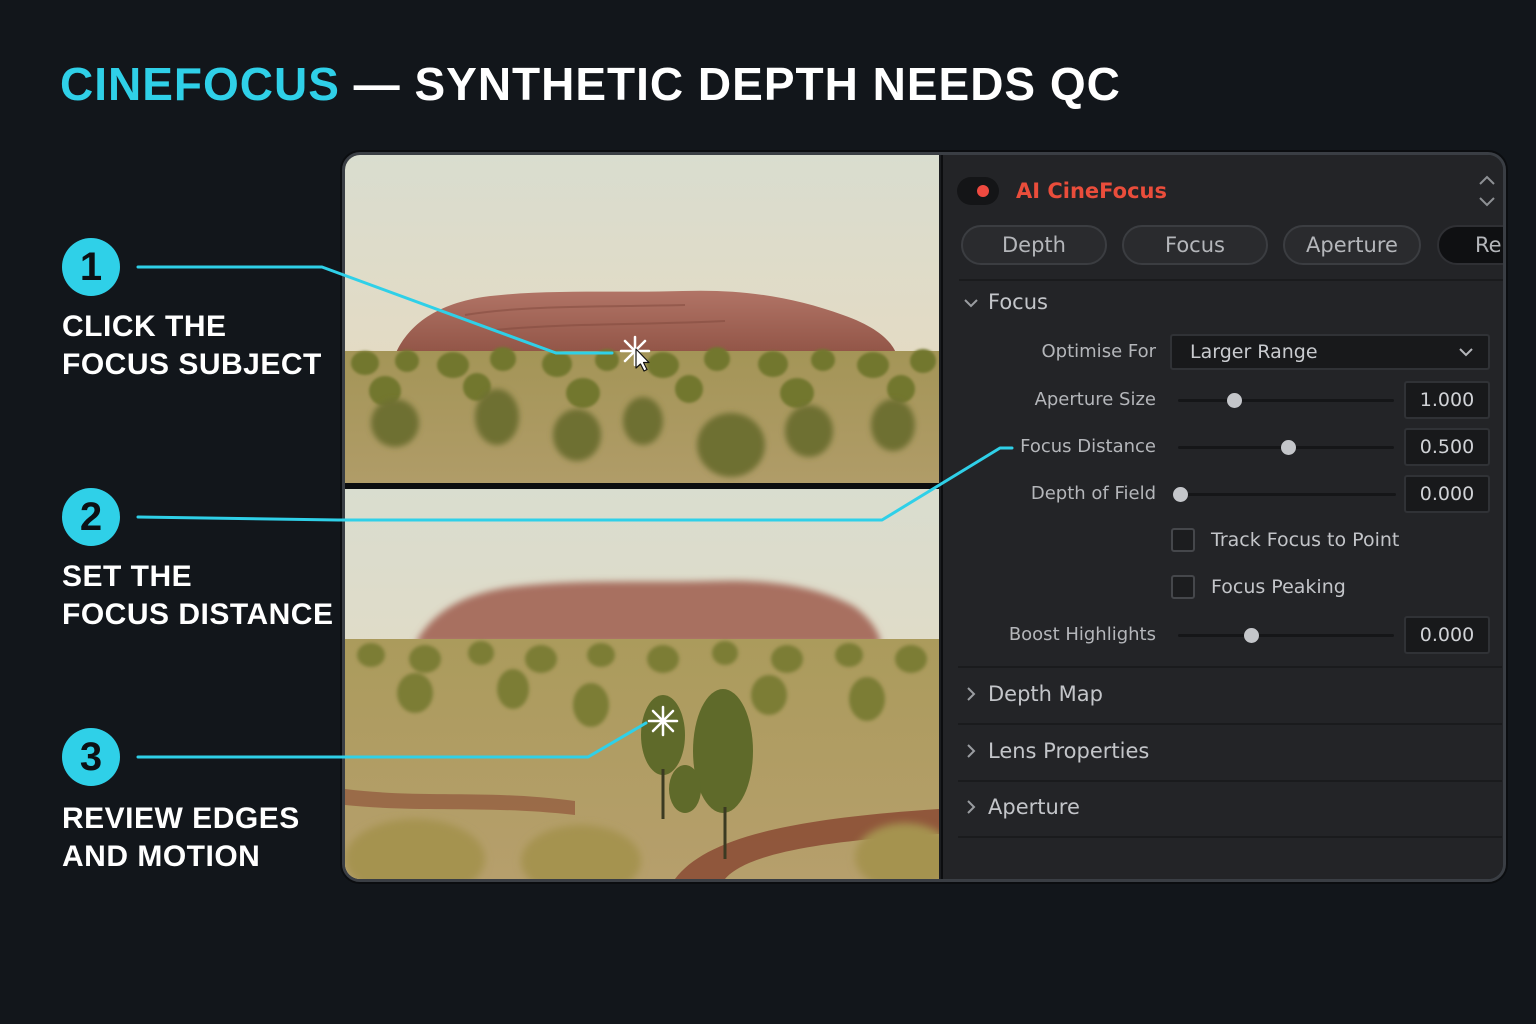  Describe the element at coordinates (1447, 635) in the screenshot. I see `boost-highlights-field: 0.000` at that location.